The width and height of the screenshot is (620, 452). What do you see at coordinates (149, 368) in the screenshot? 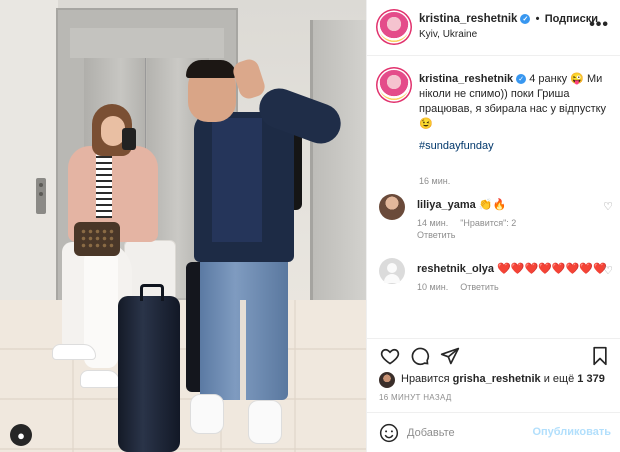
I see `dark-suitcase` at bounding box center [149, 368].